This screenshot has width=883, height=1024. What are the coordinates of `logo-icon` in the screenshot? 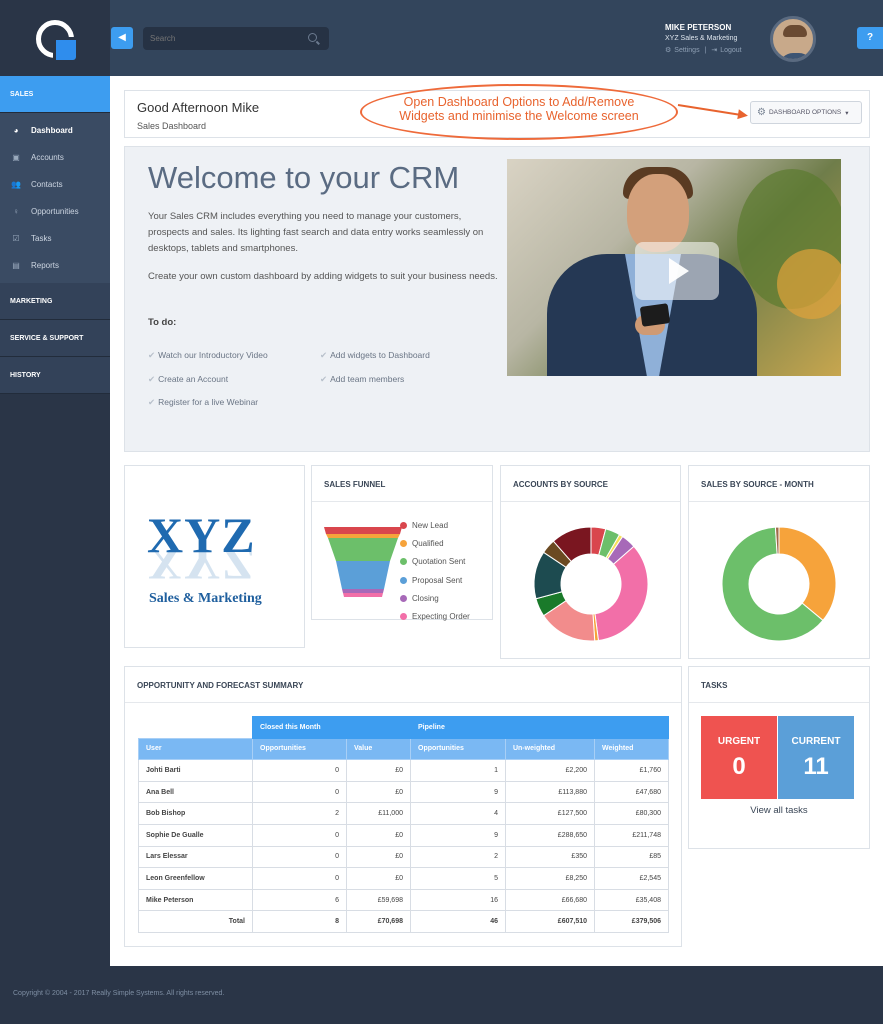 It's located at (57, 41).